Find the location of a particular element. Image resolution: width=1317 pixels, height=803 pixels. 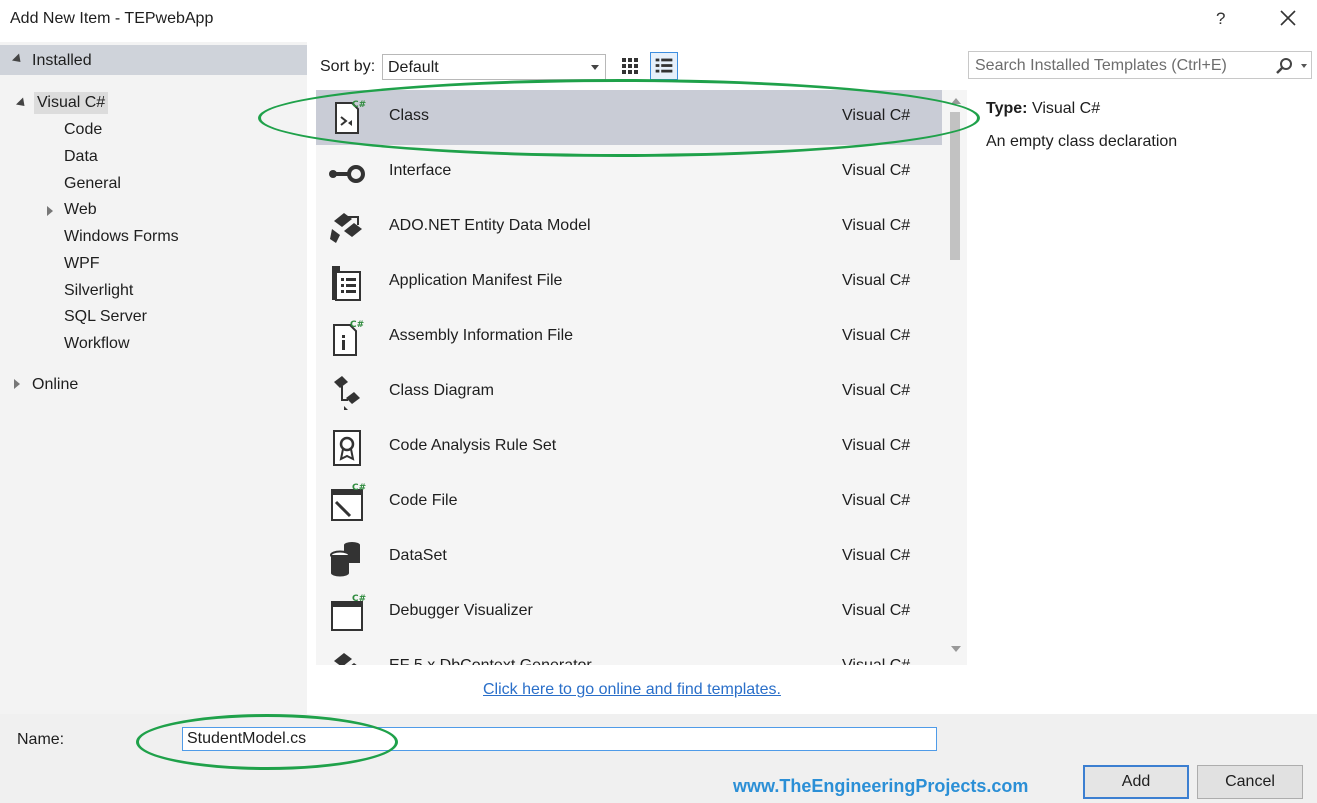

sort-label: Sort by: is located at coordinates (348, 66).